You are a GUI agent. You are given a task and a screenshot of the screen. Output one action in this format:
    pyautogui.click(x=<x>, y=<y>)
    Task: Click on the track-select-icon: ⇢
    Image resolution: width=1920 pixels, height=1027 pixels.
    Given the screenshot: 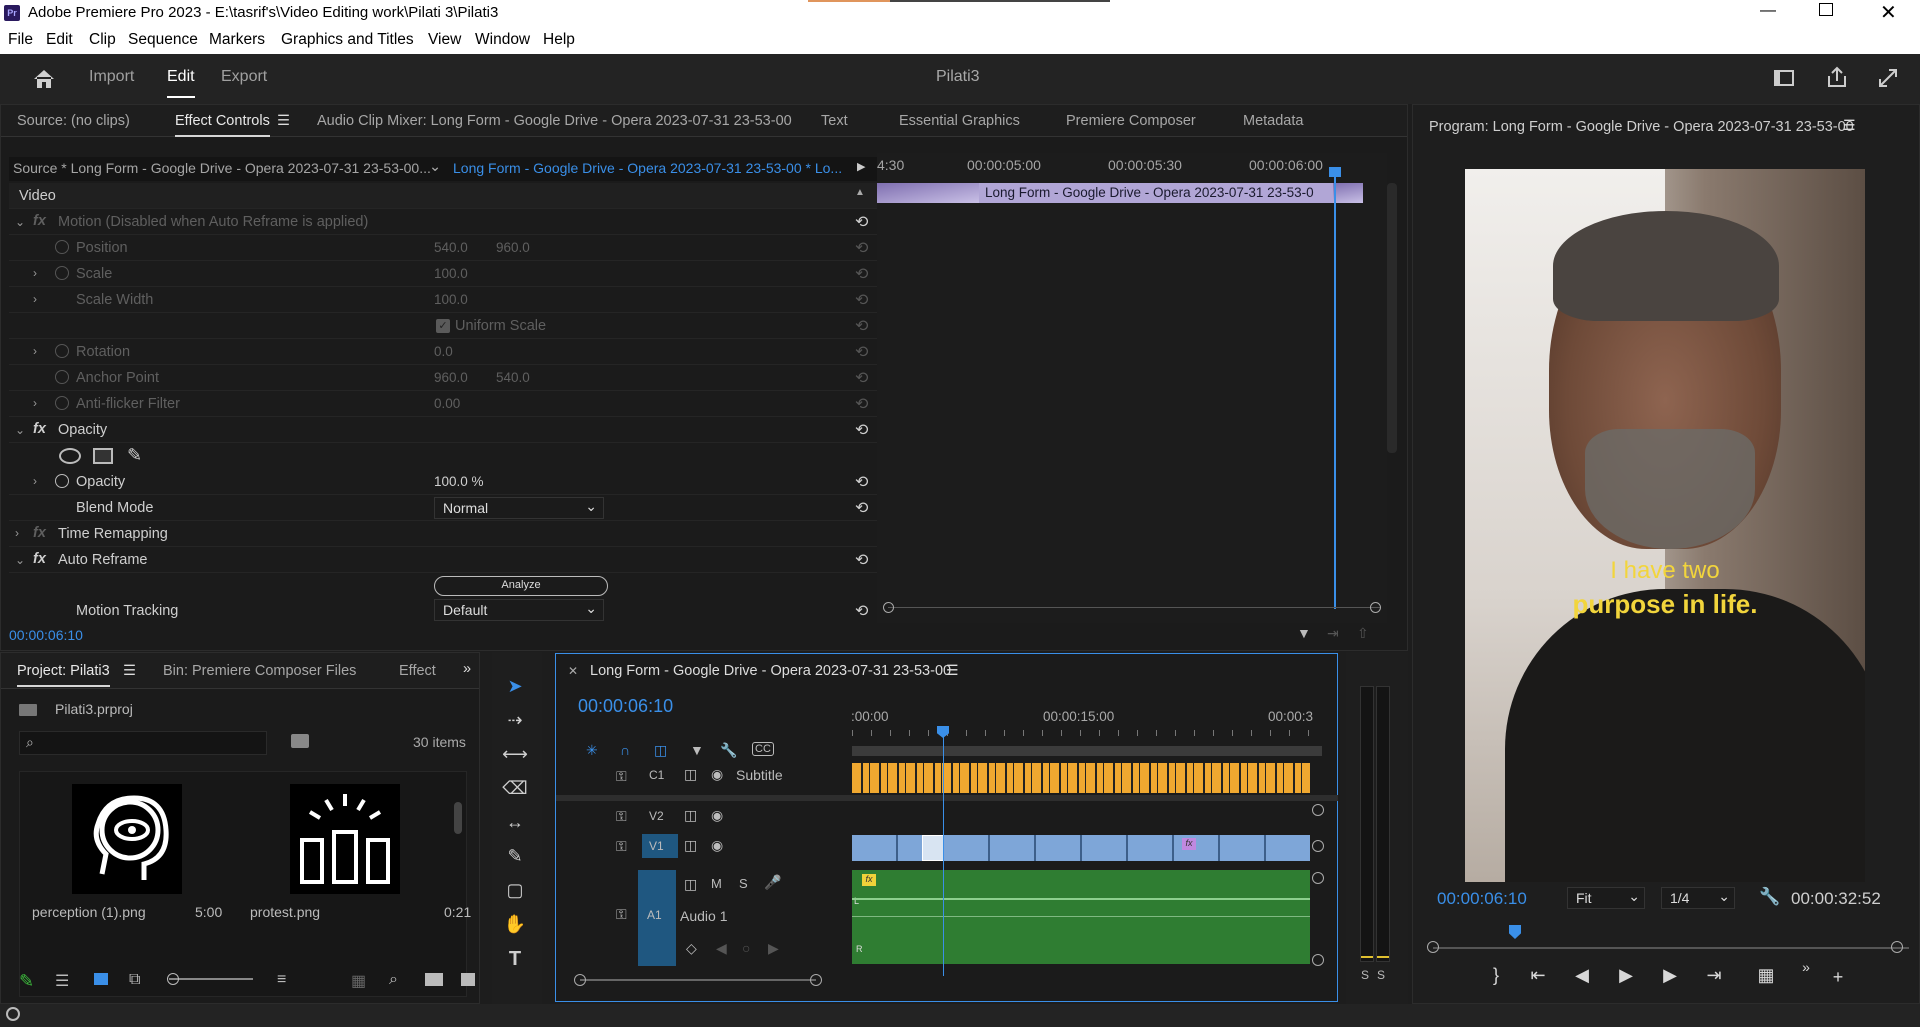 What is the action you would take?
    pyautogui.click(x=515, y=724)
    